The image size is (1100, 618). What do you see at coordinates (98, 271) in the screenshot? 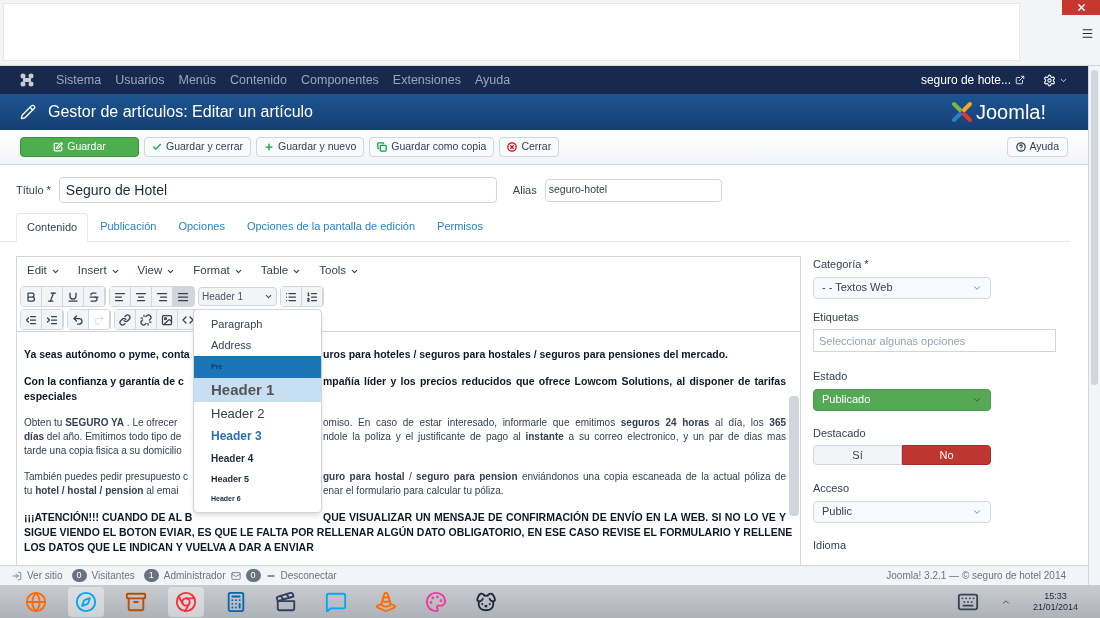
I see `editor-menu: Insert` at bounding box center [98, 271].